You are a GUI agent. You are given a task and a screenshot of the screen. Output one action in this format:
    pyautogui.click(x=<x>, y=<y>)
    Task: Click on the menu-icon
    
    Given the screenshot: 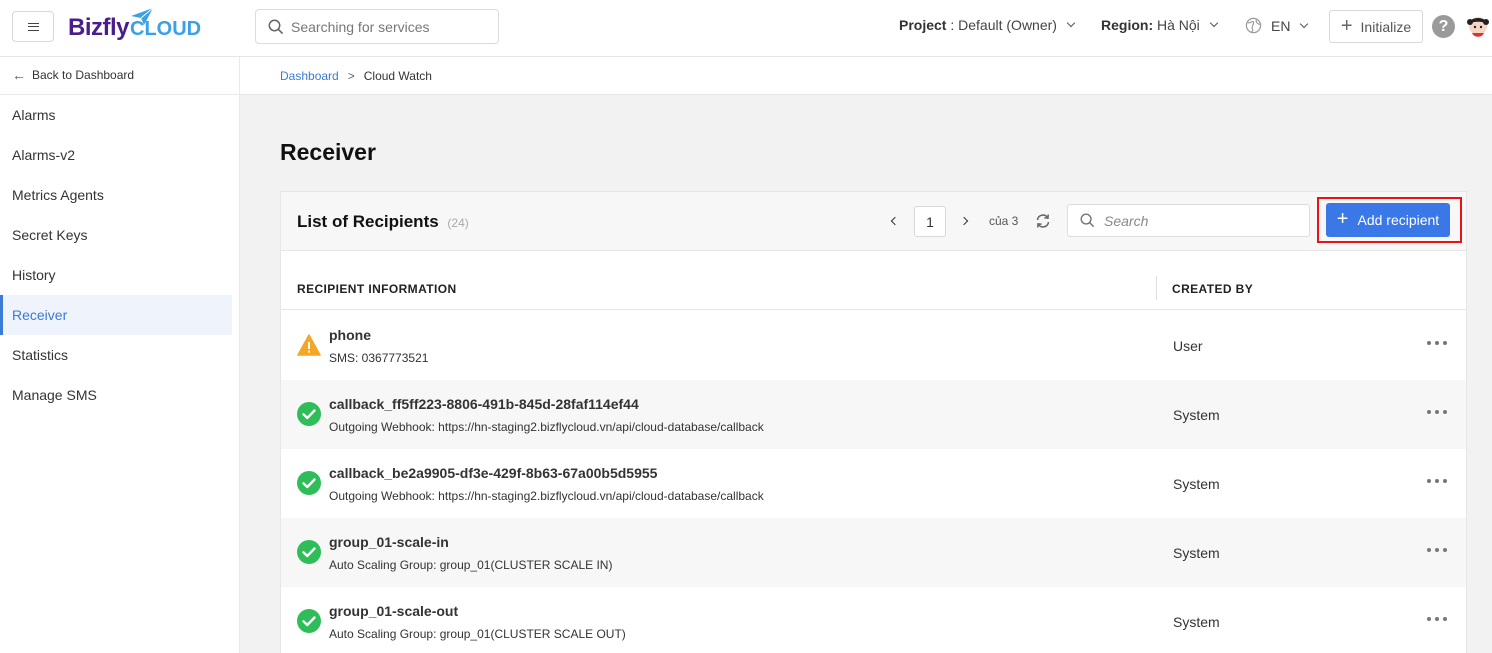 What is the action you would take?
    pyautogui.click(x=33, y=26)
    